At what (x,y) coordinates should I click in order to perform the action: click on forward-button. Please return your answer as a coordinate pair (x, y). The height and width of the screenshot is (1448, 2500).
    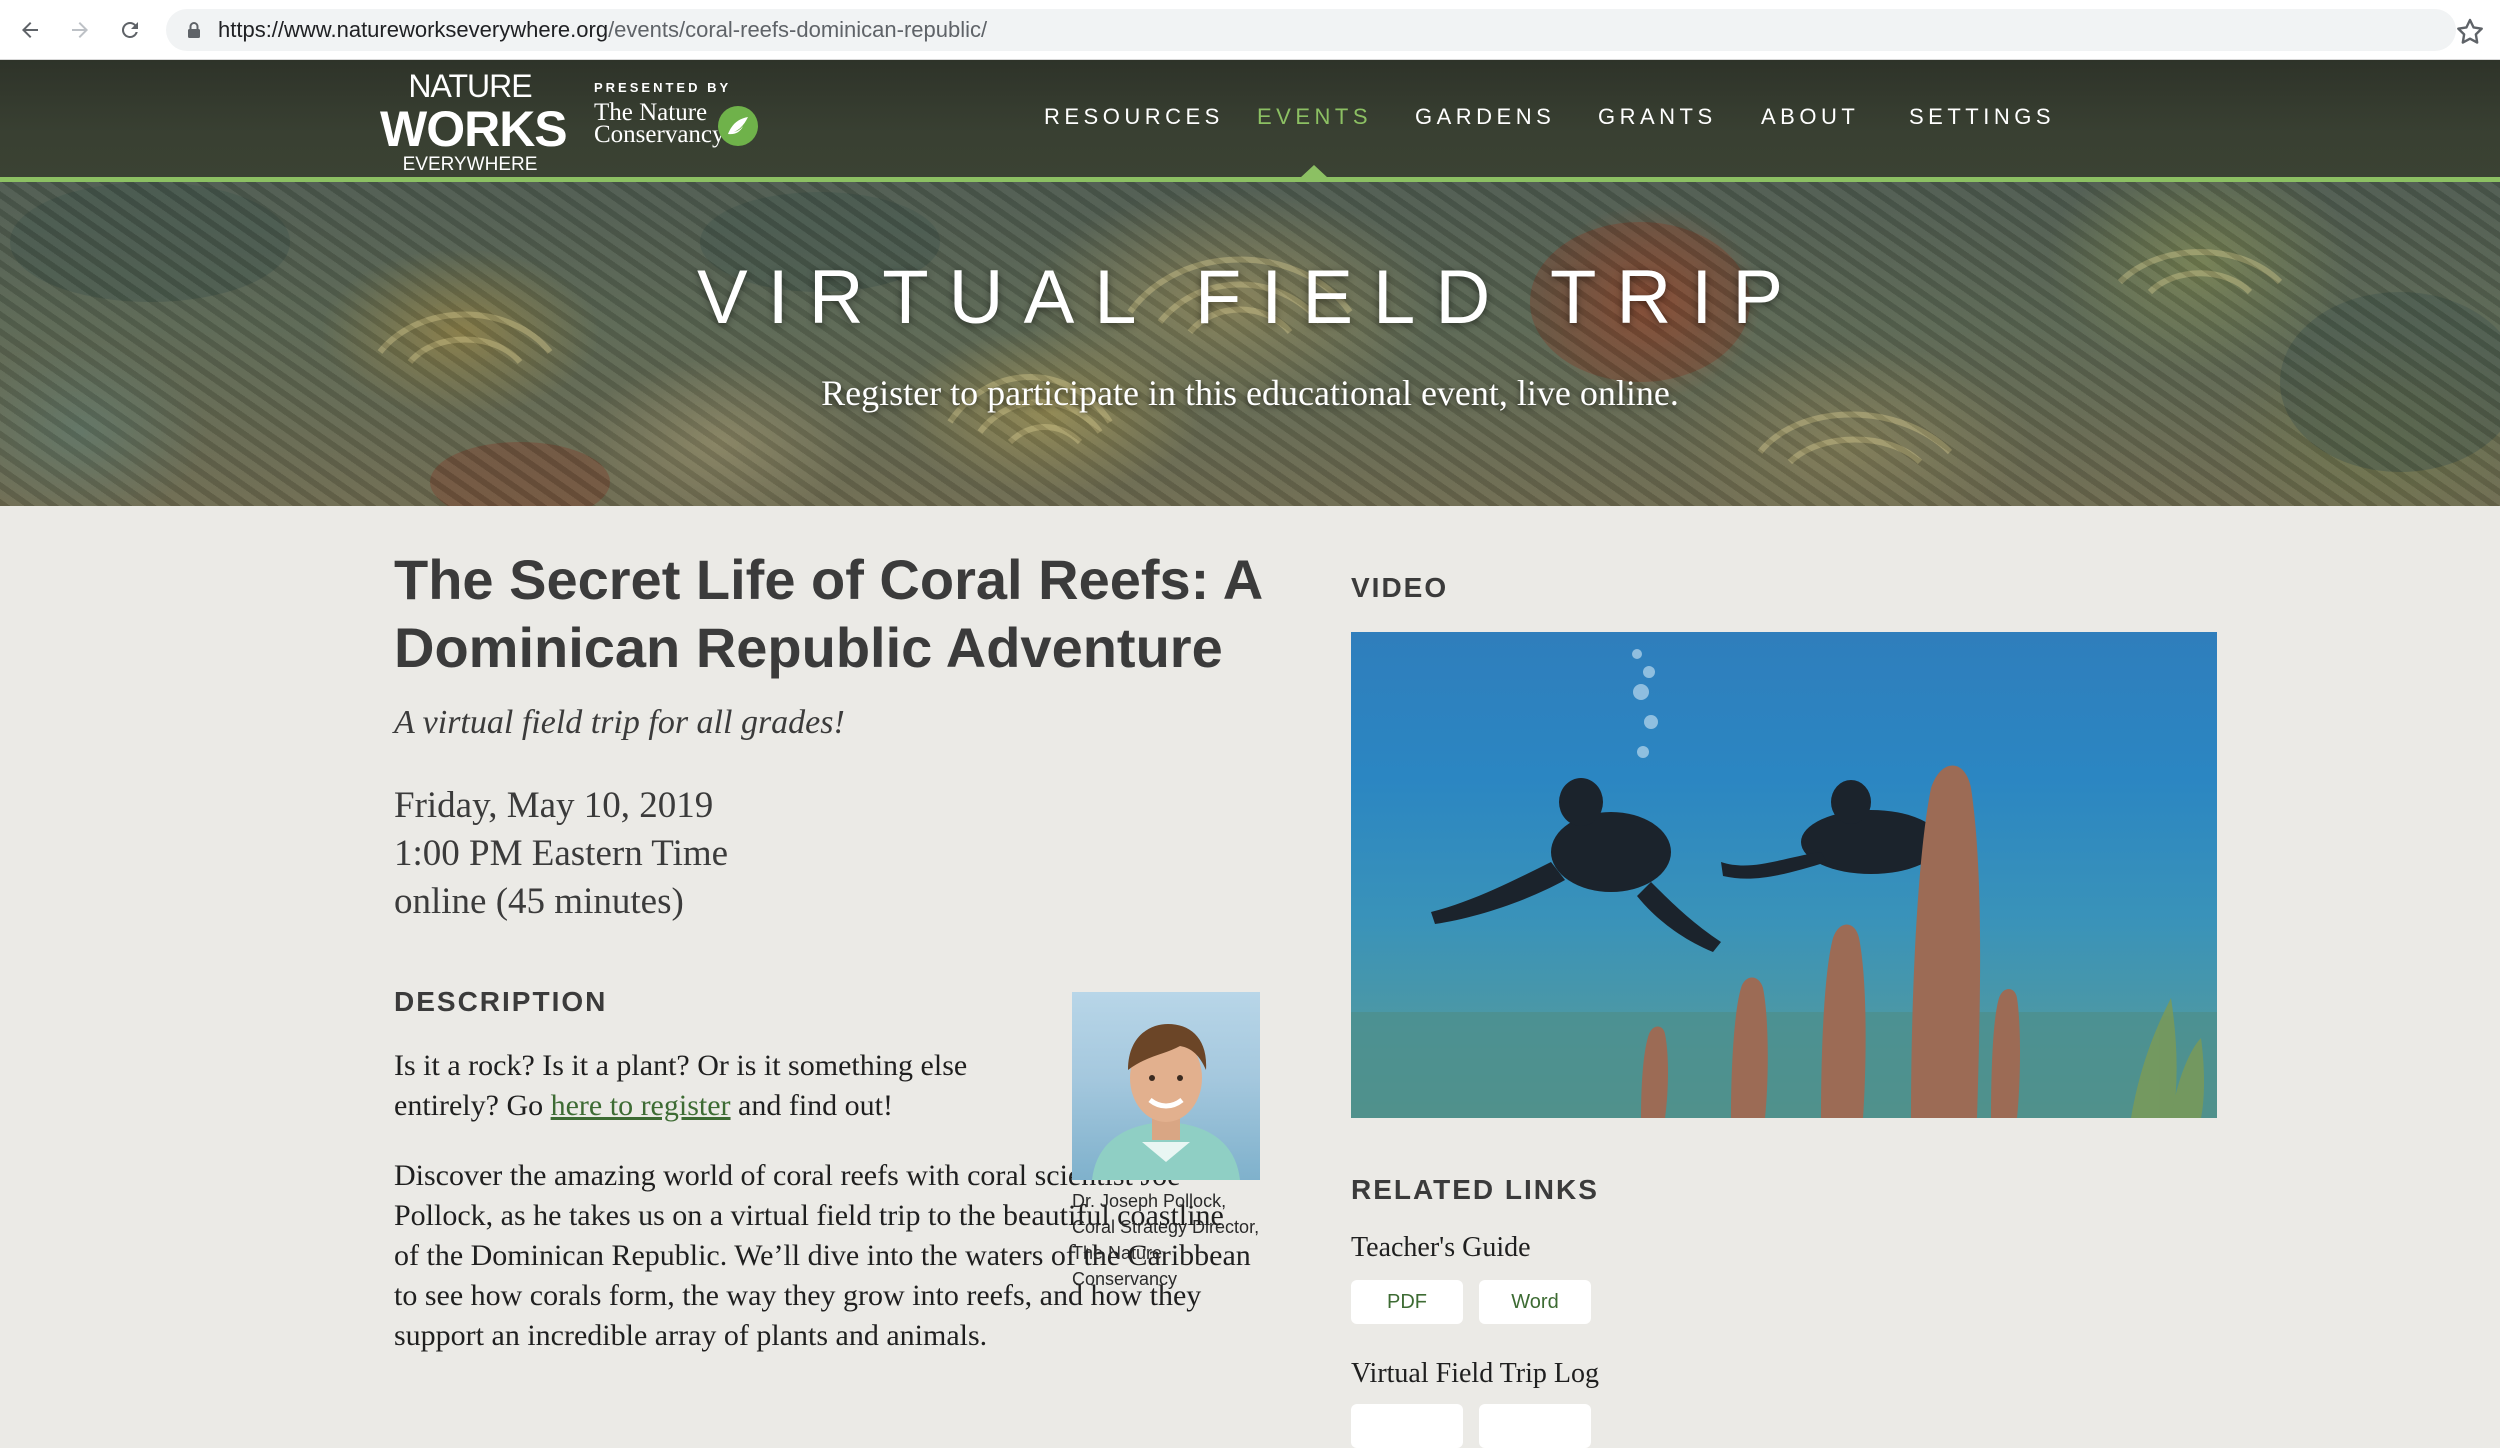
    Looking at the image, I should click on (80, 30).